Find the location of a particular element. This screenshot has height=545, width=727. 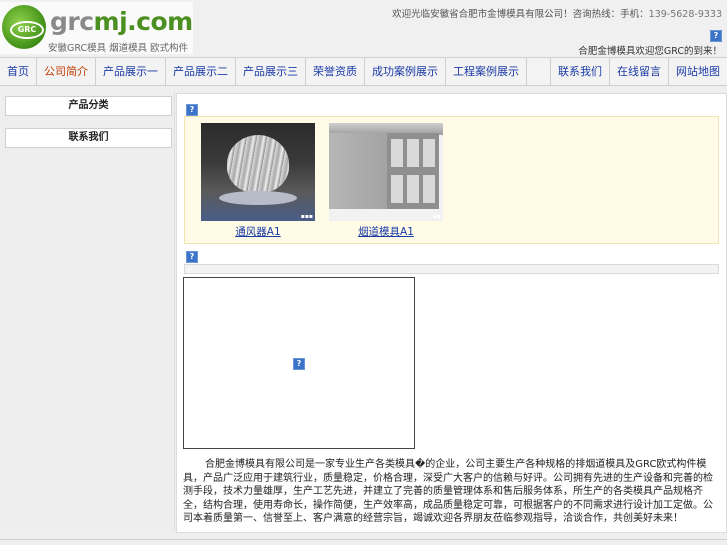

product-link: 通风器A1 is located at coordinates (258, 231).